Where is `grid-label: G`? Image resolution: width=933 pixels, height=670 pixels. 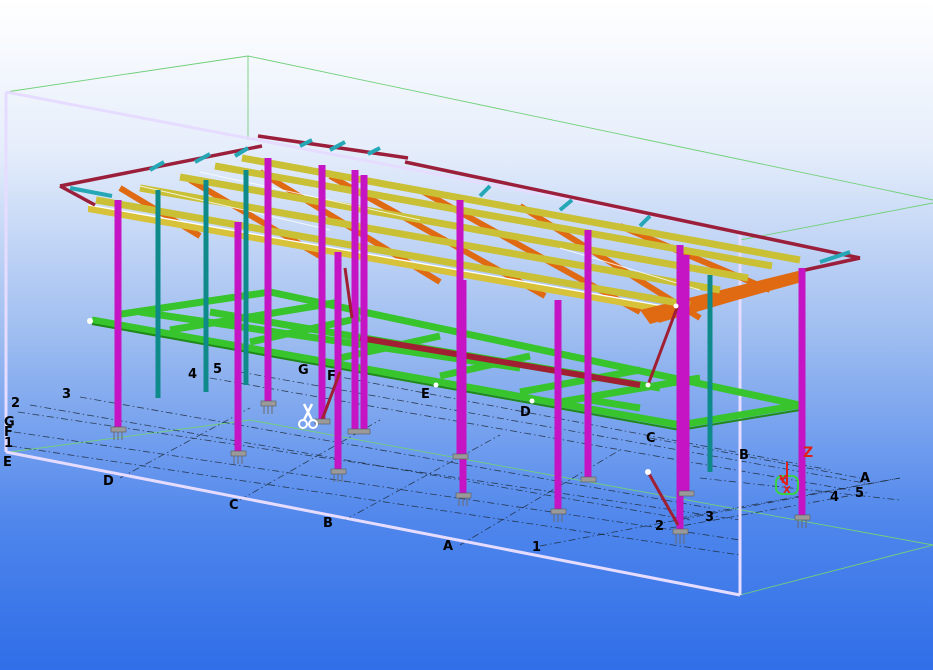 grid-label: G is located at coordinates (303, 370).